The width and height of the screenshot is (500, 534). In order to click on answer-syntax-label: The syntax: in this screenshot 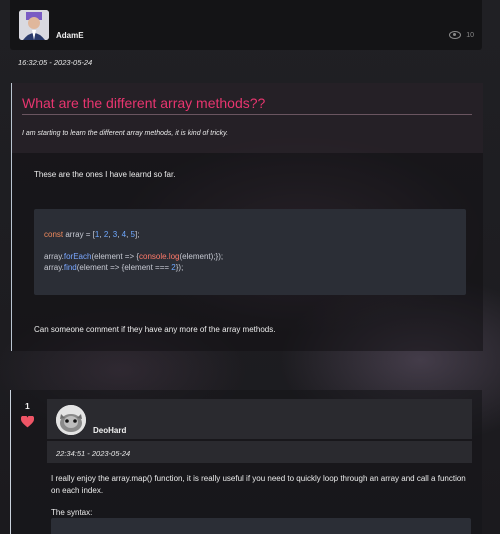, I will do `click(72, 512)`.